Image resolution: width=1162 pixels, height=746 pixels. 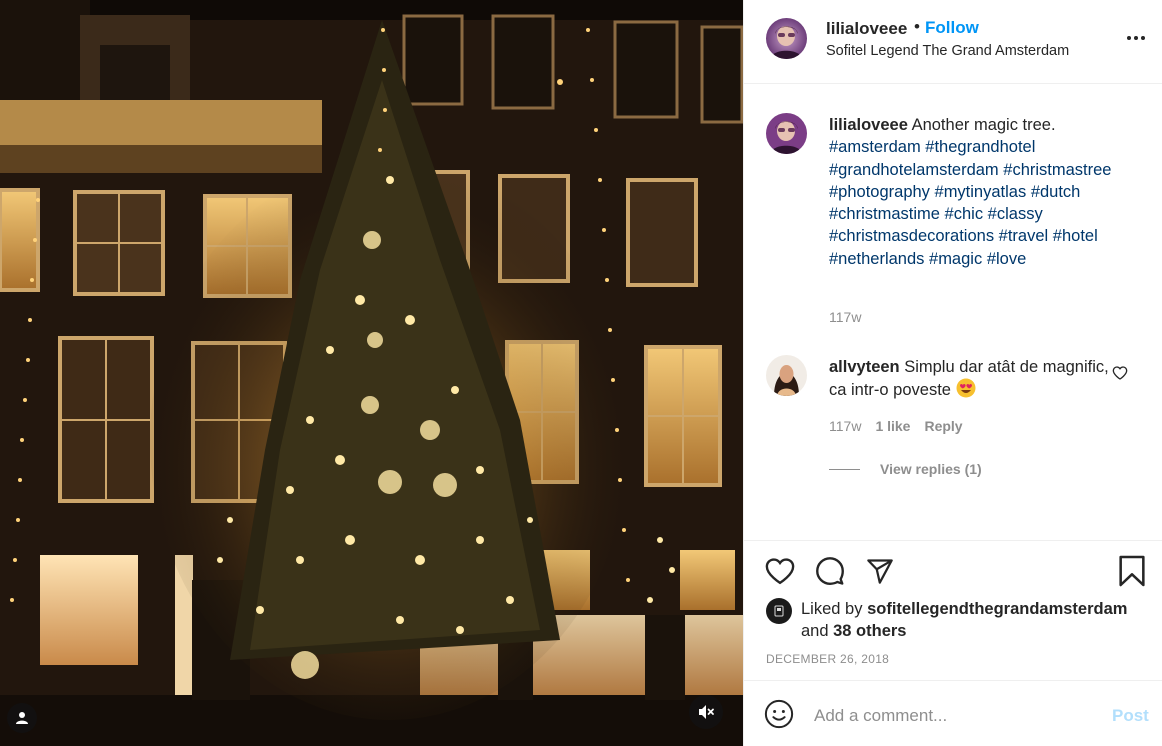 I want to click on caption-avatar, so click(x=786, y=133).